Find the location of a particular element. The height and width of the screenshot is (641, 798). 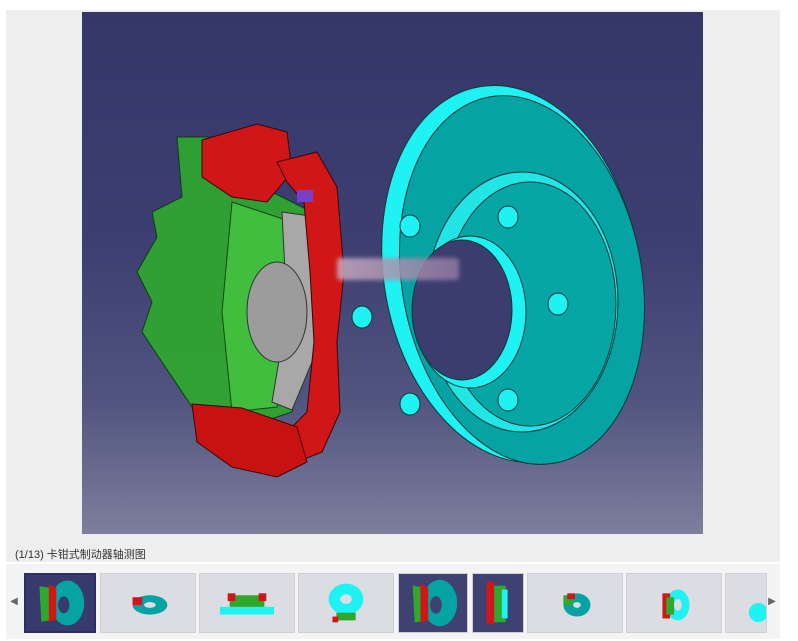

image-caption: (1/13) 卡钳式制动器轴测图 is located at coordinates (80, 555).